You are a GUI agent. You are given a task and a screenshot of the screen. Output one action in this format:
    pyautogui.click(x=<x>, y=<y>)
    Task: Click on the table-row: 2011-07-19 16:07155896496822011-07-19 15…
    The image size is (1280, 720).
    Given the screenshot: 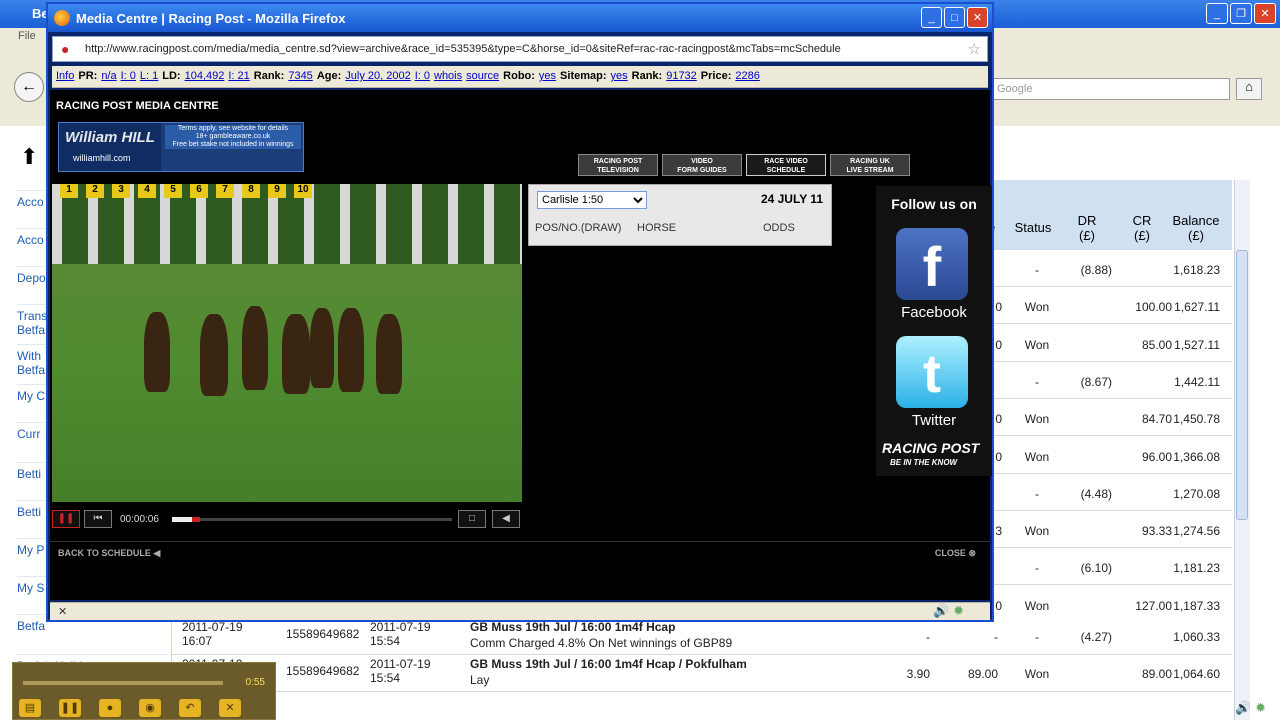 What is the action you would take?
    pyautogui.click(x=702, y=673)
    